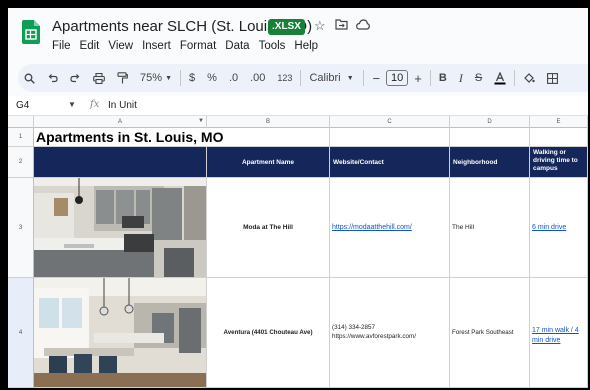  I want to click on strikethrough-icon: S, so click(478, 78).